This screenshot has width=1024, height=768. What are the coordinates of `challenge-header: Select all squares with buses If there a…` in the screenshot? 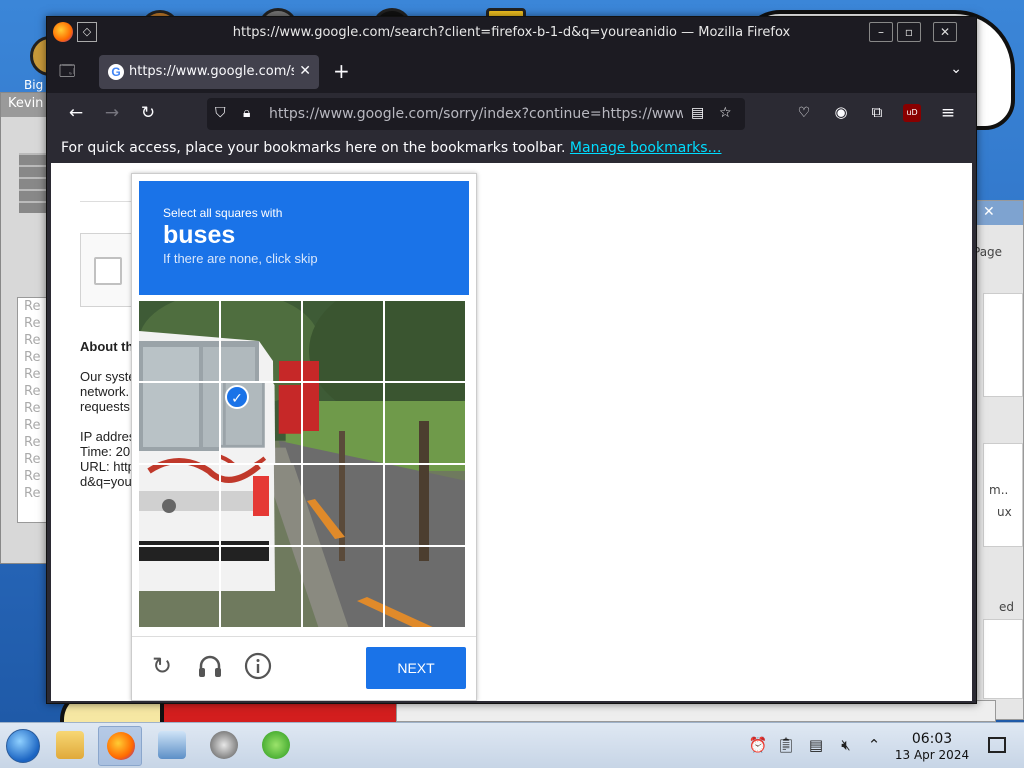 It's located at (304, 238).